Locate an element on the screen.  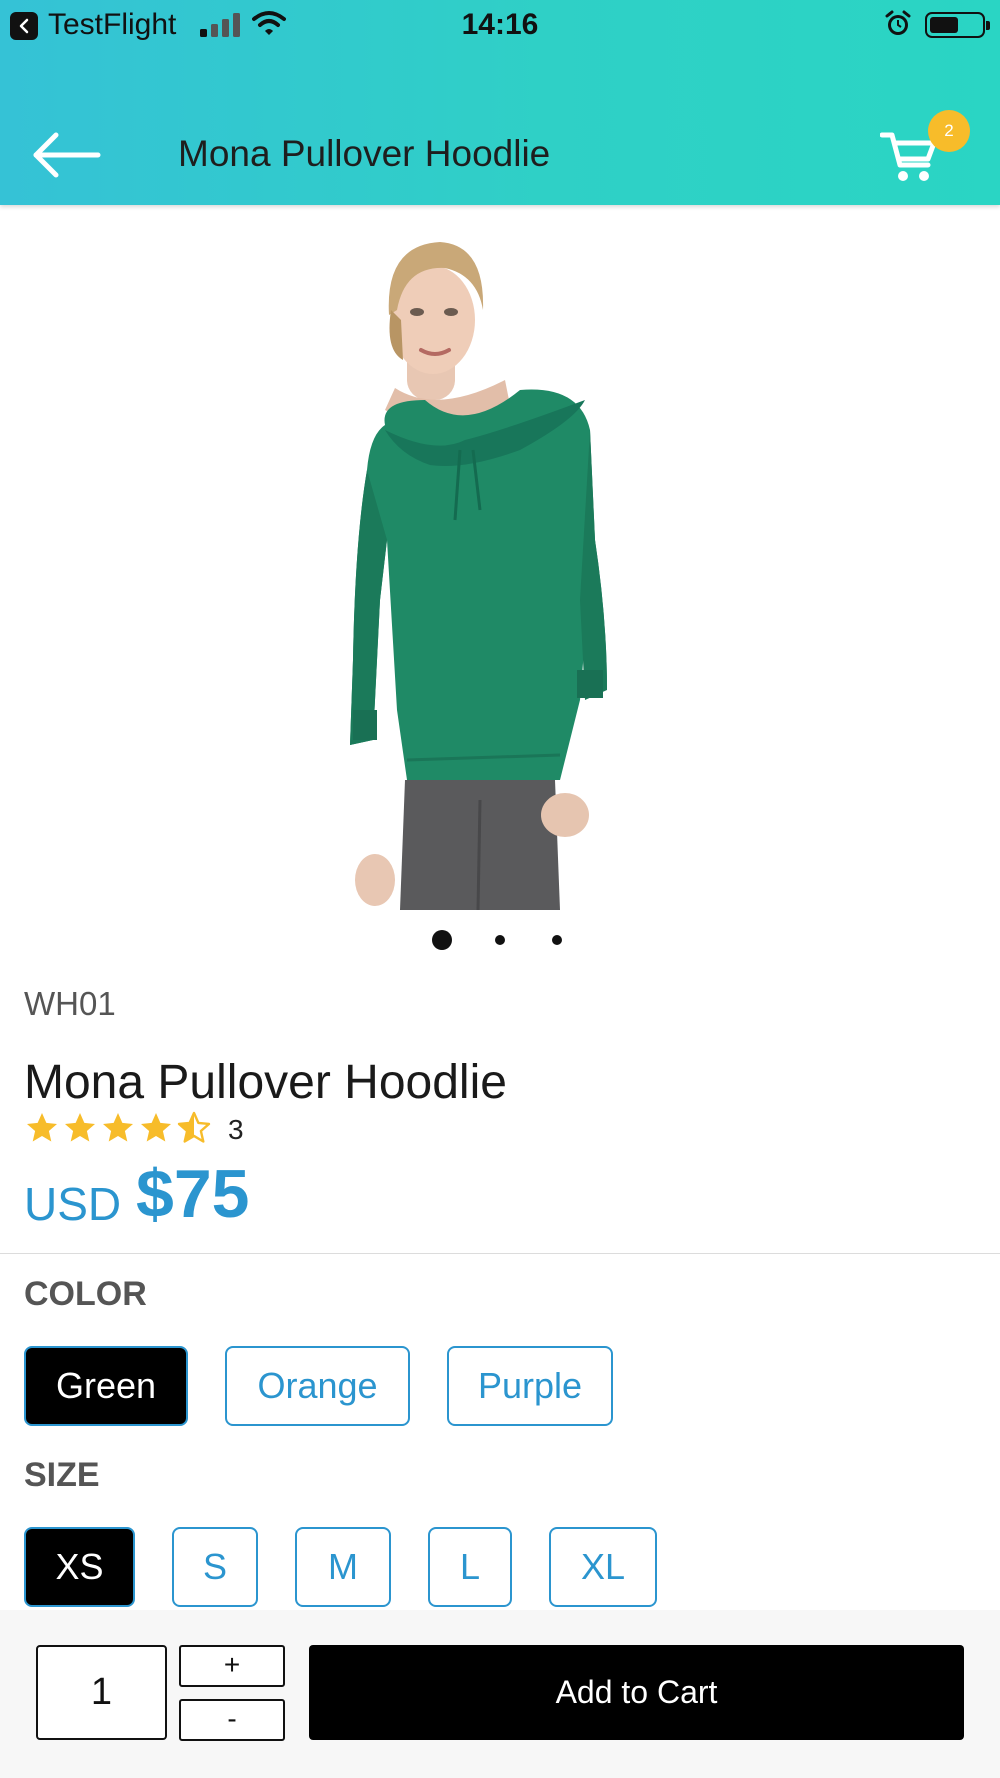
quantity-increment-button: + is located at coordinates (232, 1666).